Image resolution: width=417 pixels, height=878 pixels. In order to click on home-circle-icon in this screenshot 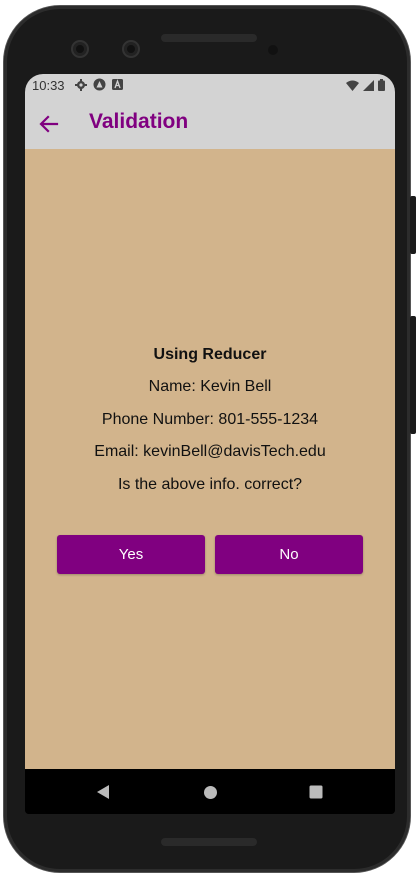, I will do `click(210, 792)`.